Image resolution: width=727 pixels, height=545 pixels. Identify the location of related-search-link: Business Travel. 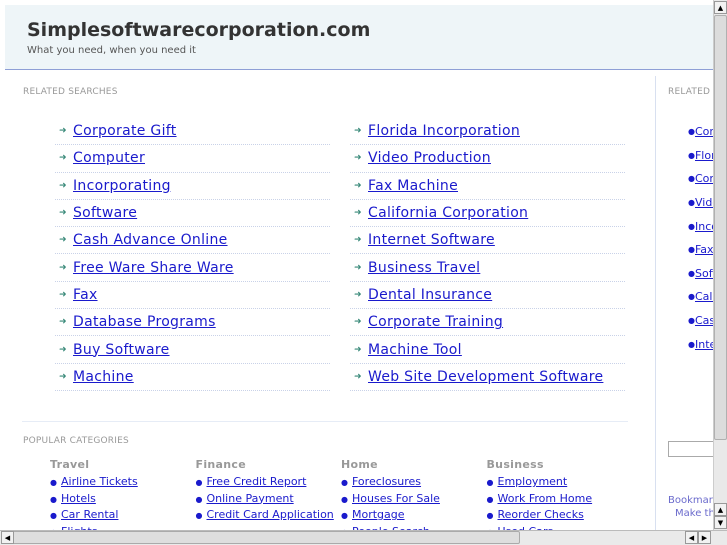
(424, 268).